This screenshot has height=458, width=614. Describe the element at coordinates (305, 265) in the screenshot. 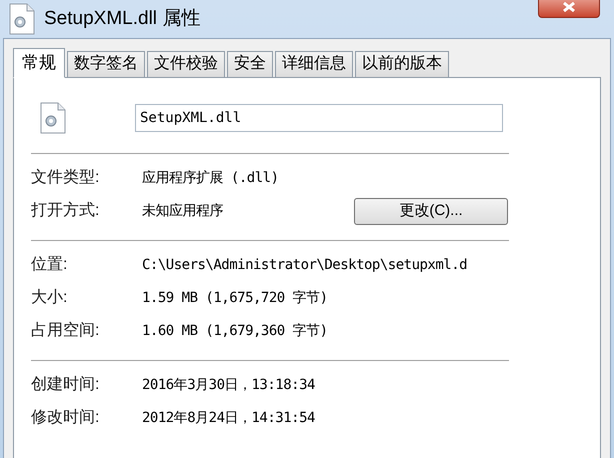

I see `field-value: C:\Users\Administrator\Desktop\setupxml.d` at that location.